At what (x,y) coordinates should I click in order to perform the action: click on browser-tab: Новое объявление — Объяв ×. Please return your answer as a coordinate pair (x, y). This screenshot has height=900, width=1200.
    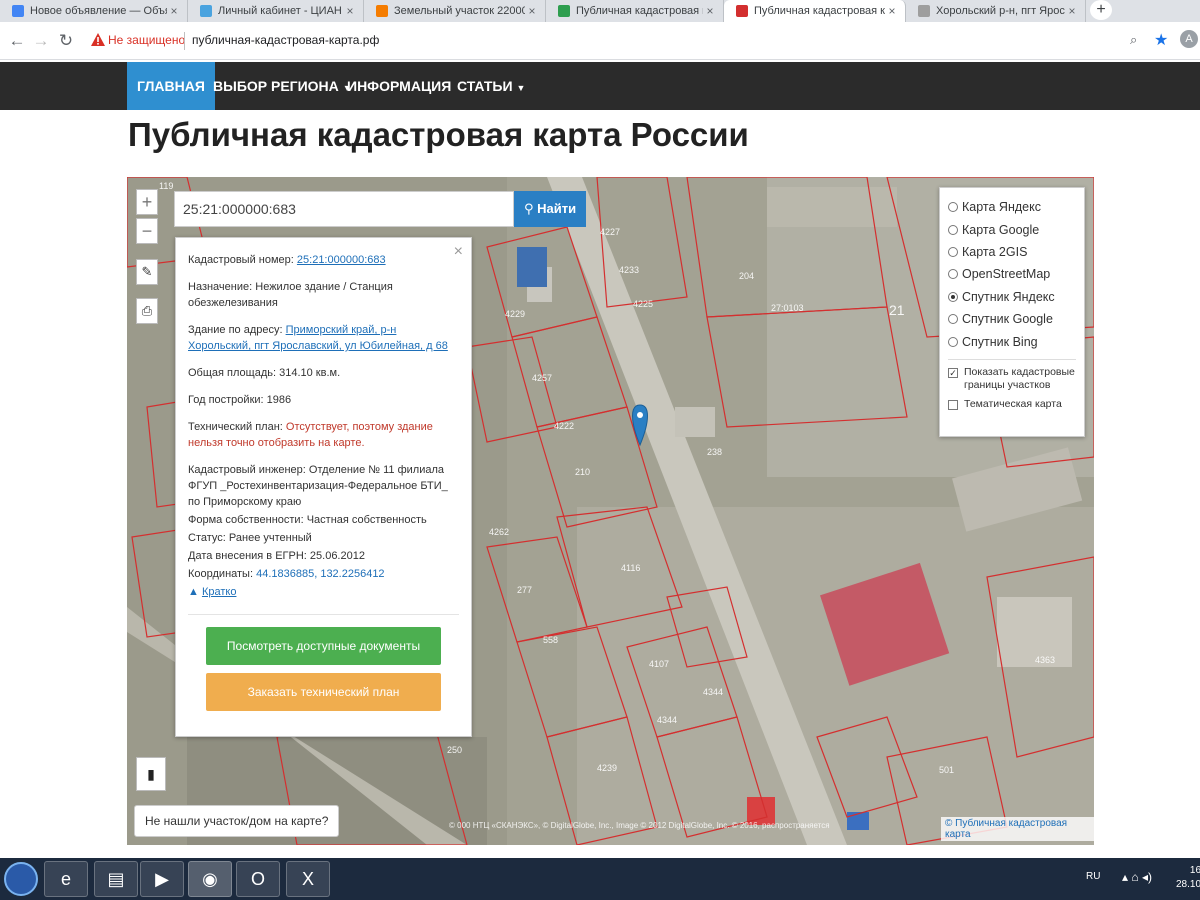
    Looking at the image, I should click on (94, 11).